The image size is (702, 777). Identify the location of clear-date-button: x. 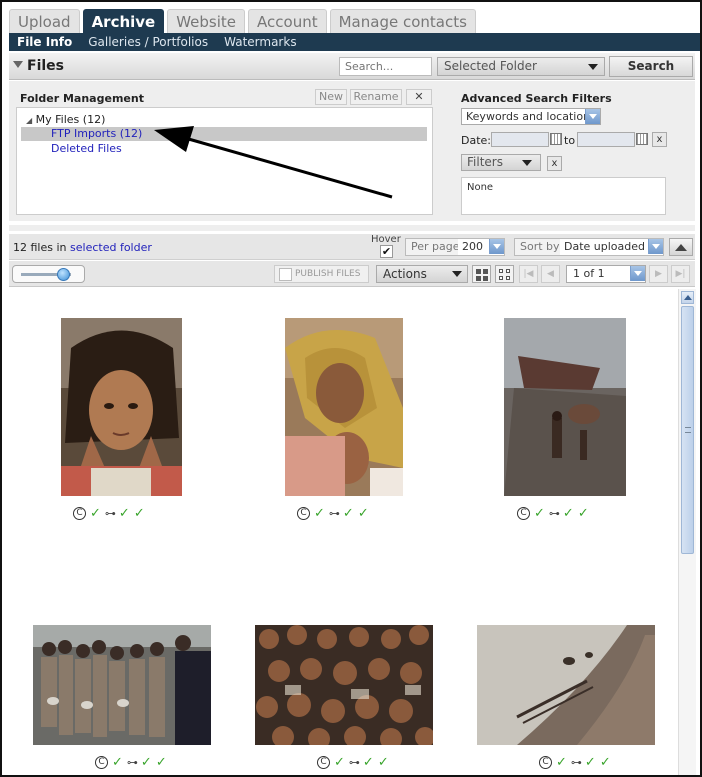
(659, 139).